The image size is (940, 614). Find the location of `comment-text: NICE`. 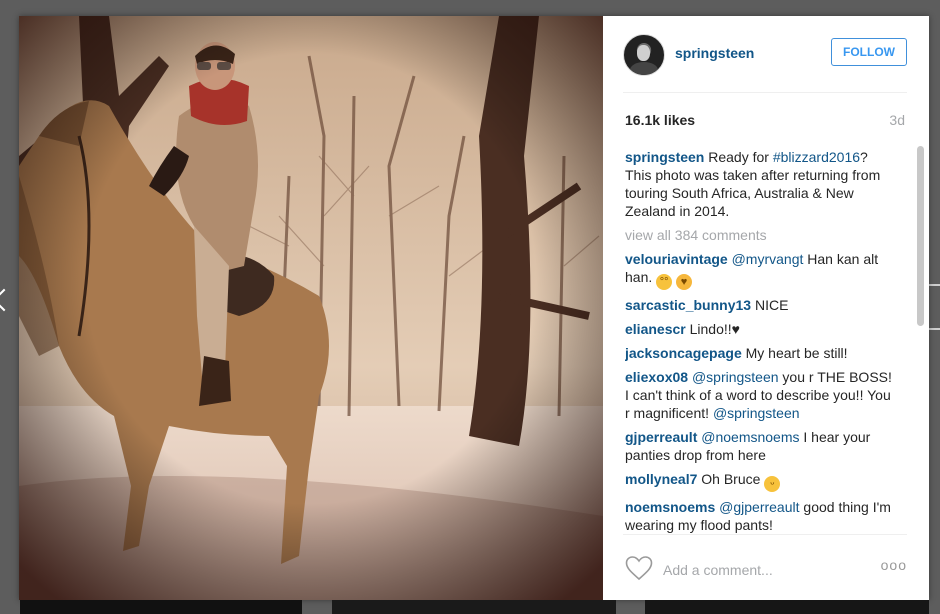

comment-text: NICE is located at coordinates (771, 305).